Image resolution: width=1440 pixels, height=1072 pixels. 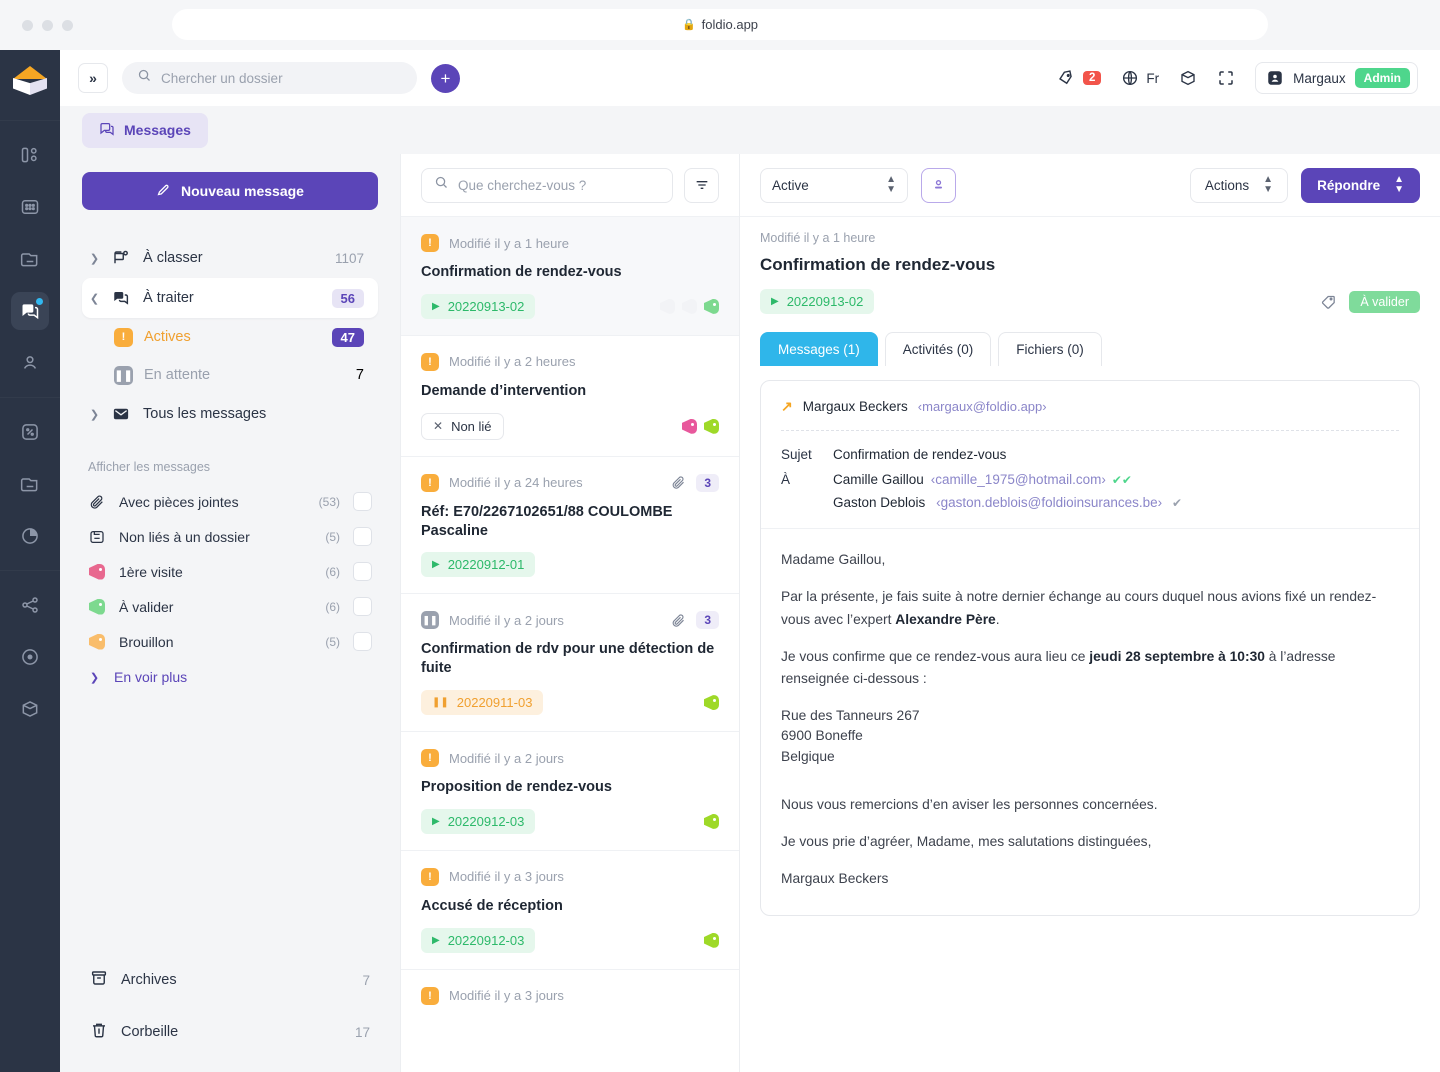 I want to click on assign-user-button, so click(x=938, y=185).